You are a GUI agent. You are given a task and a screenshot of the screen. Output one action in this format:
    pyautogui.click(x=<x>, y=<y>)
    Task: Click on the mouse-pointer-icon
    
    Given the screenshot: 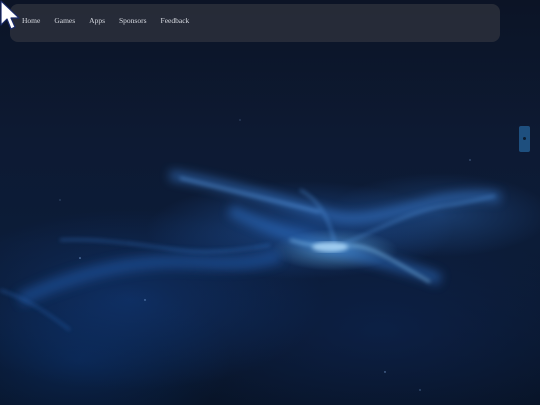 What is the action you would take?
    pyautogui.click(x=10, y=15)
    